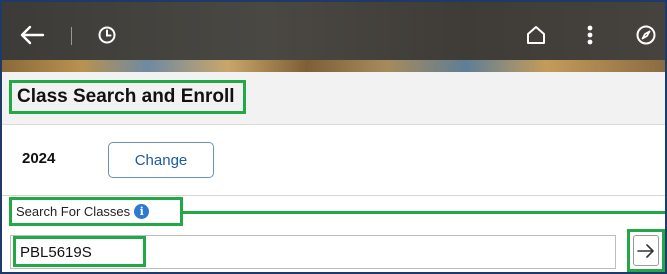  What do you see at coordinates (590, 35) in the screenshot?
I see `actions-menu-icon` at bounding box center [590, 35].